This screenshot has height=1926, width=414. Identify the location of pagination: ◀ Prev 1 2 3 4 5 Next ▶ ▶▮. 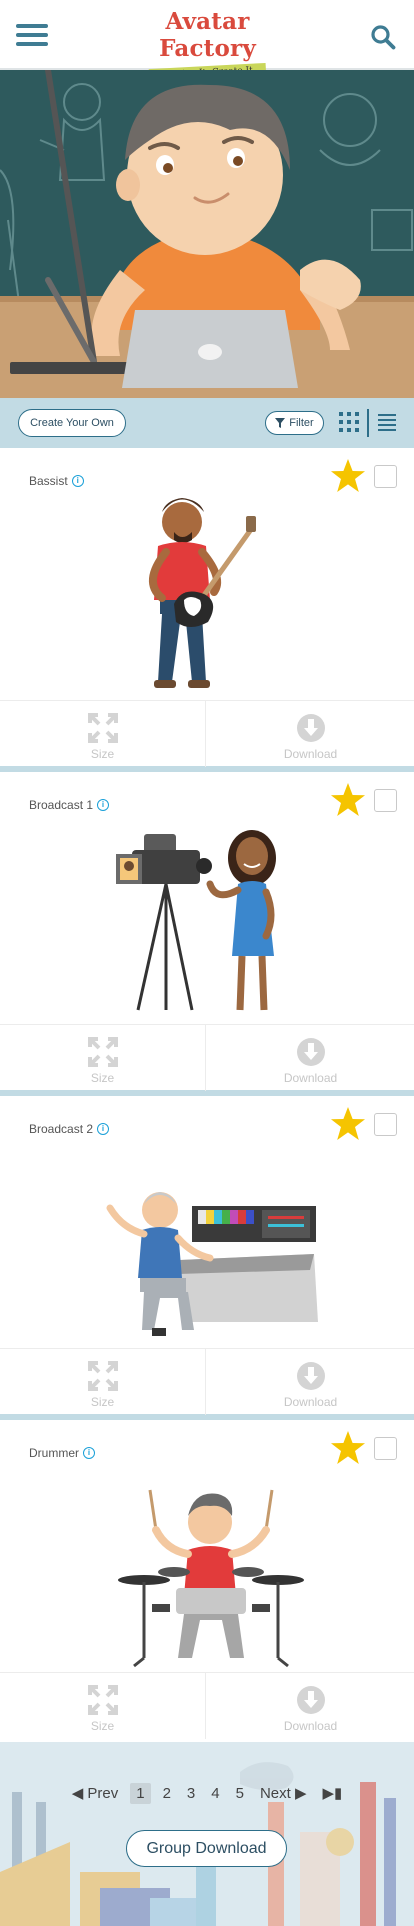
(207, 1793).